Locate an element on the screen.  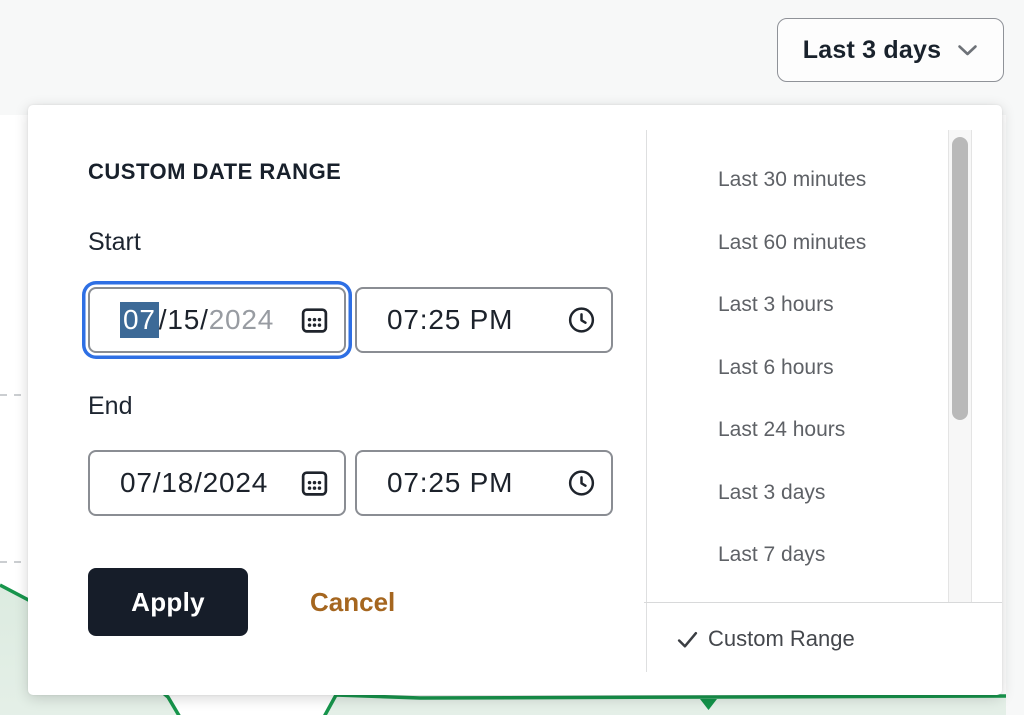
start-date-month-segment-selected: 07 is located at coordinates (139, 320).